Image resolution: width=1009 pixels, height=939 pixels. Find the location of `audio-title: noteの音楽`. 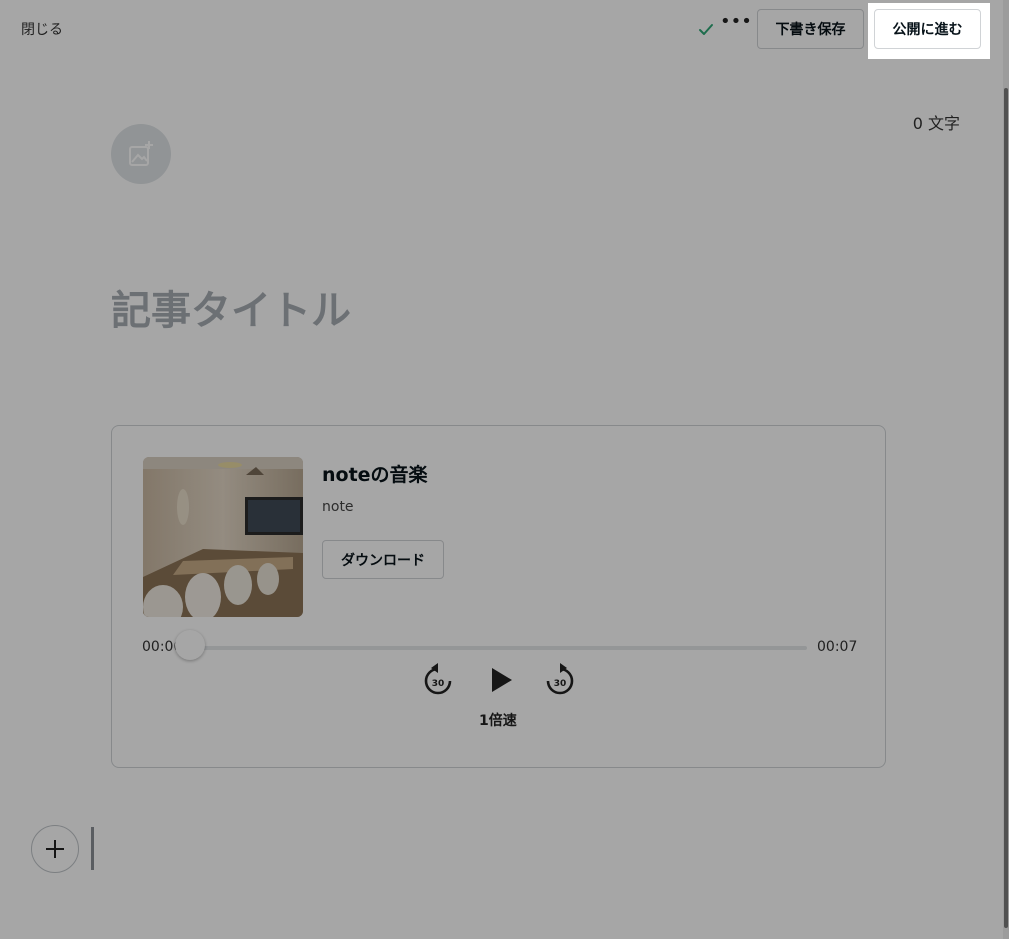

audio-title: noteの音楽 is located at coordinates (375, 475).